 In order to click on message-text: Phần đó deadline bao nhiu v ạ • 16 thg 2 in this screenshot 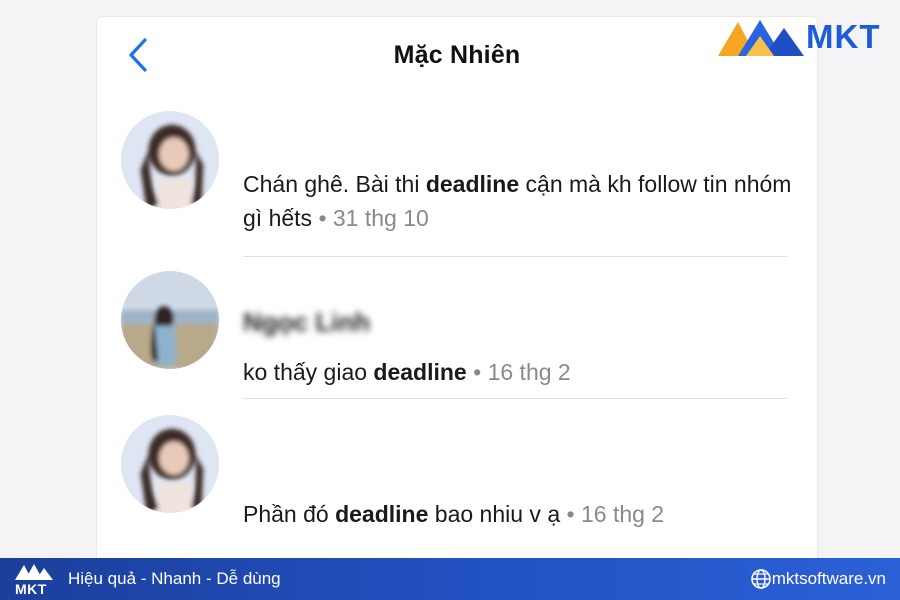, I will do `click(523, 514)`.